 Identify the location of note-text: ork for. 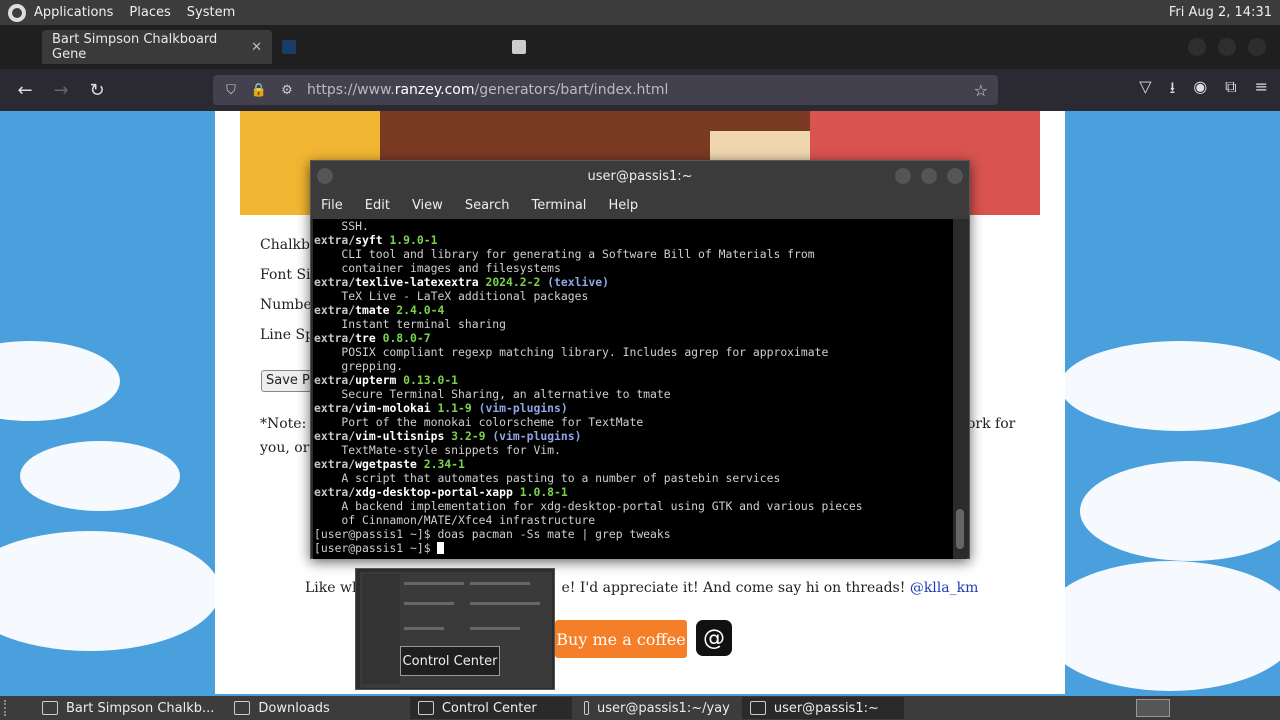
(991, 424).